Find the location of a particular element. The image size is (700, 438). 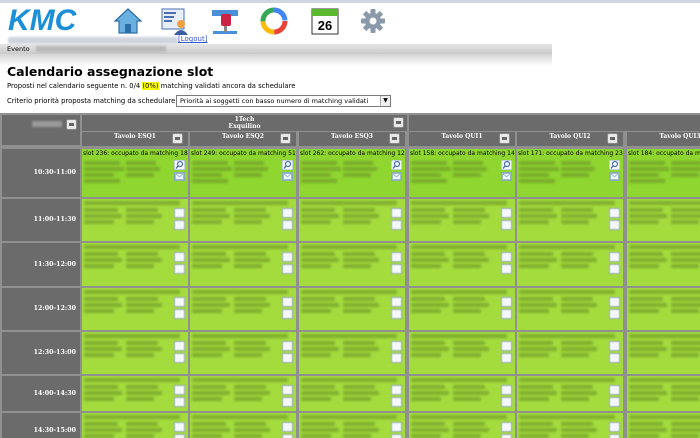

kmc-logo: KMC is located at coordinates (50, 20).